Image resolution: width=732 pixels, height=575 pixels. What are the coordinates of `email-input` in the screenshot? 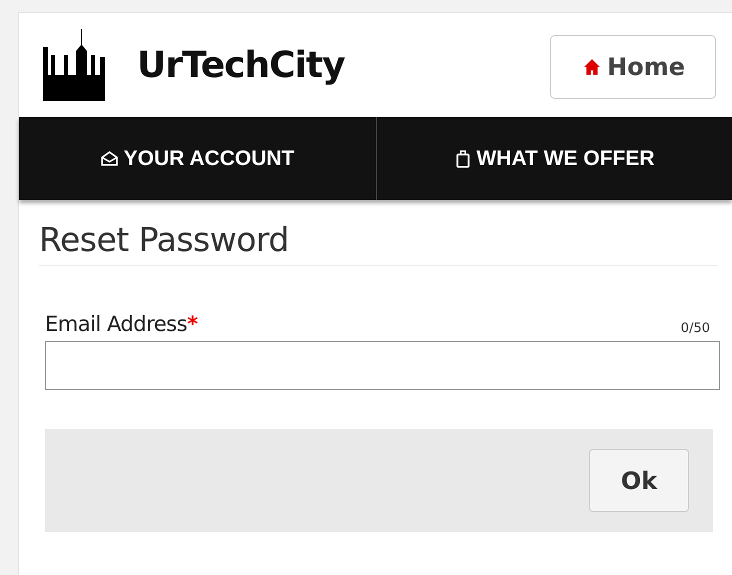 It's located at (382, 365).